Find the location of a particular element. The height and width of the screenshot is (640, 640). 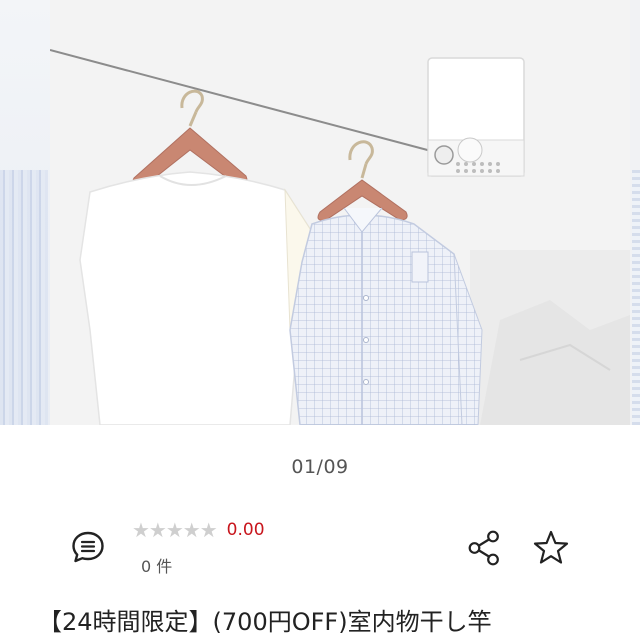

speech-bubble-icon is located at coordinates (88, 547).